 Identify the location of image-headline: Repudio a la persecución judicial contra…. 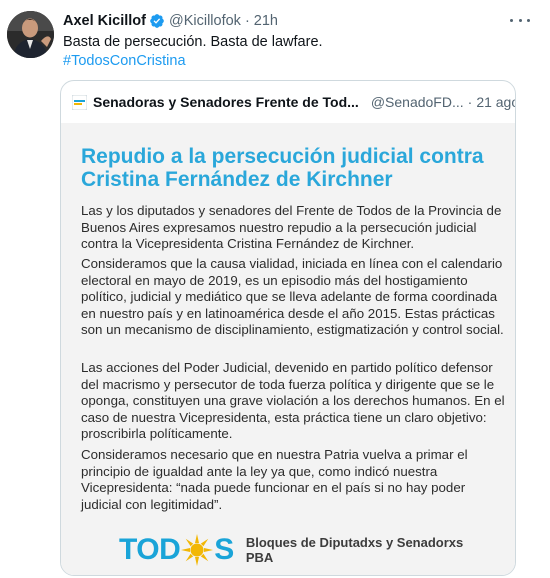
(282, 168).